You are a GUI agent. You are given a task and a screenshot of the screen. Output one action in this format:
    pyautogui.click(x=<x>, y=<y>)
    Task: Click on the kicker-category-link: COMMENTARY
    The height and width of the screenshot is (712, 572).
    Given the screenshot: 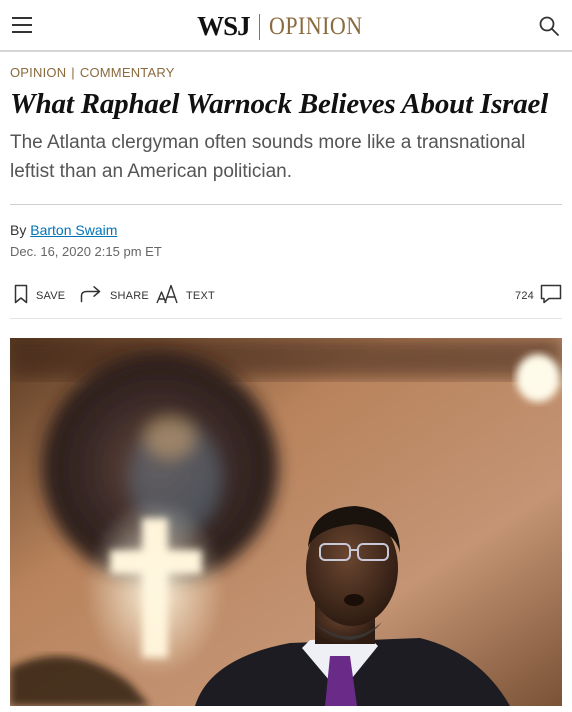 What is the action you would take?
    pyautogui.click(x=127, y=72)
    